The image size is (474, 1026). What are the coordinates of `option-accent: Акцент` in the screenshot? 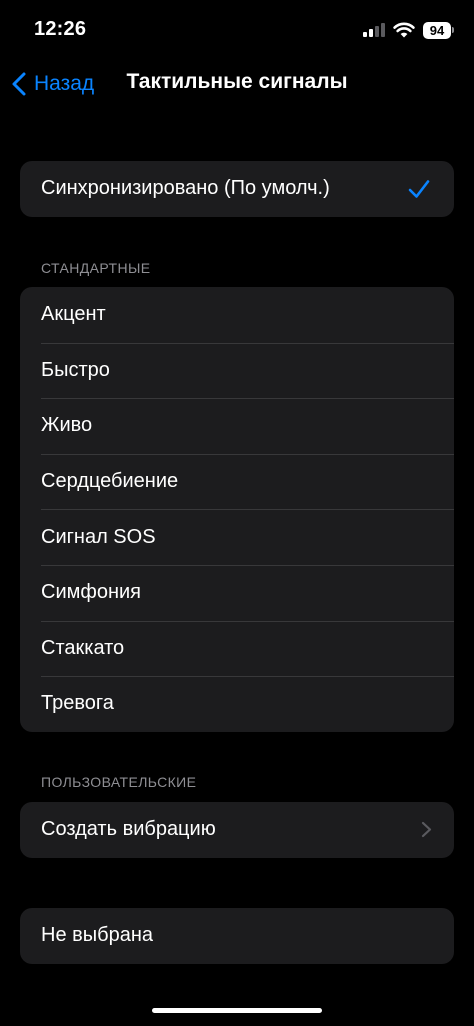 It's located at (237, 315).